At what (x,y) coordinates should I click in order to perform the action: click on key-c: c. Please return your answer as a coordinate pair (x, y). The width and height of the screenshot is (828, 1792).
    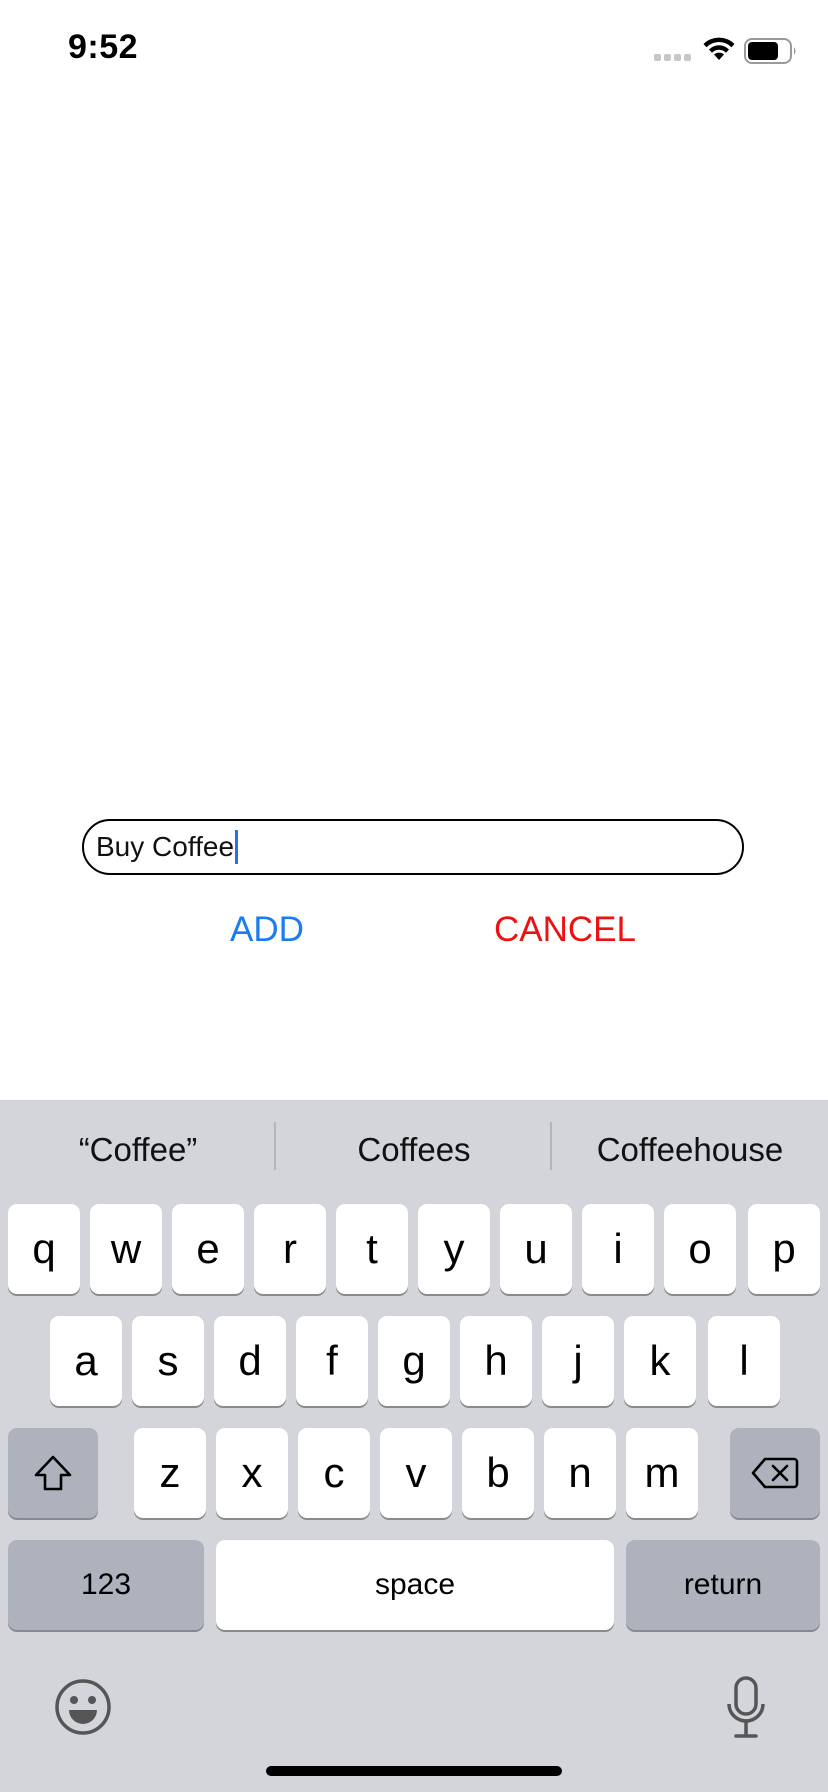
    Looking at the image, I should click on (334, 1473).